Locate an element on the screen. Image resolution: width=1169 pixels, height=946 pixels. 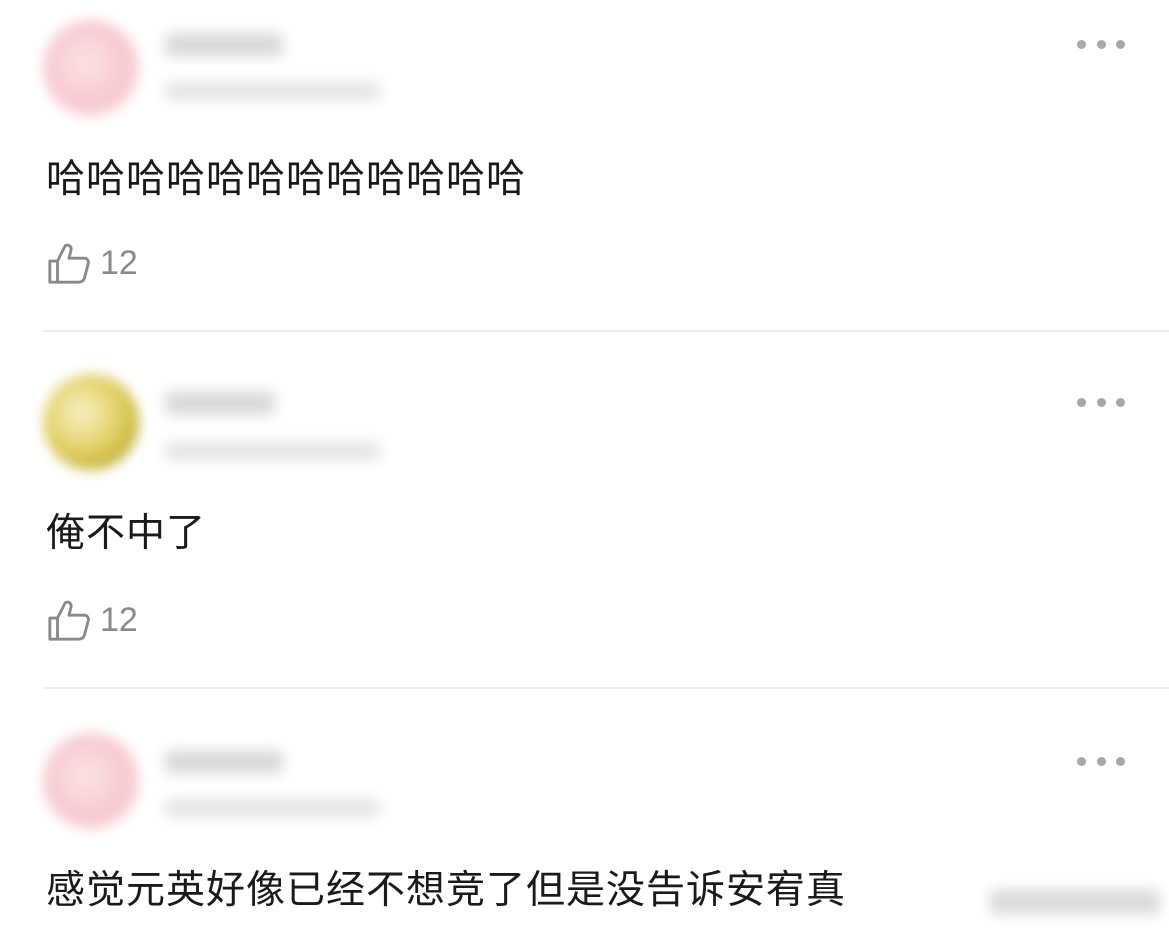
redacted-text is located at coordinates (1075, 902).